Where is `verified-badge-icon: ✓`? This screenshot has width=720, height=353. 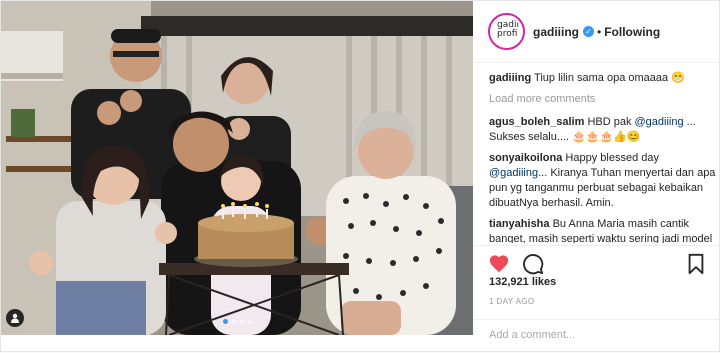
verified-badge-icon: ✓ is located at coordinates (588, 31).